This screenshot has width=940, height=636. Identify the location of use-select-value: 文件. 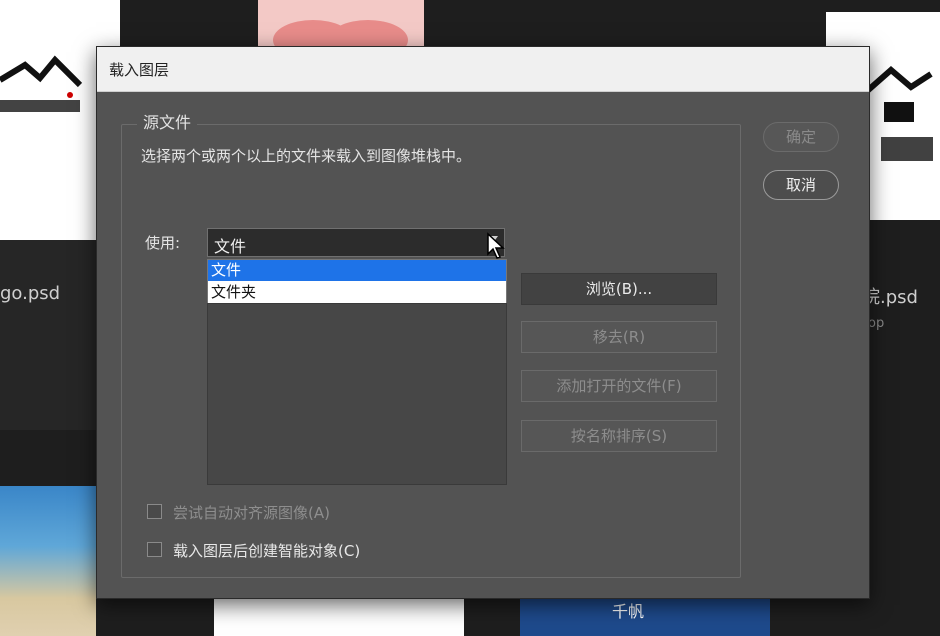
(230, 246).